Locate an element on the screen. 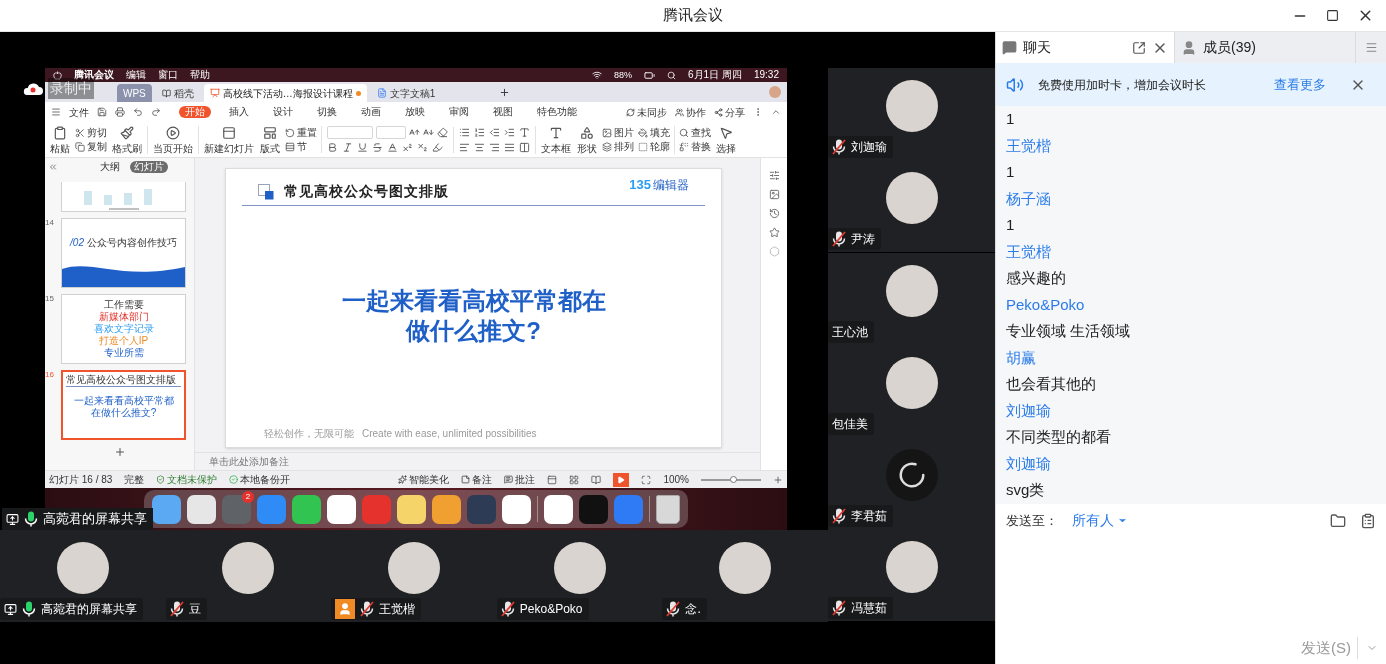  header-action: 分享 is located at coordinates (729, 112).